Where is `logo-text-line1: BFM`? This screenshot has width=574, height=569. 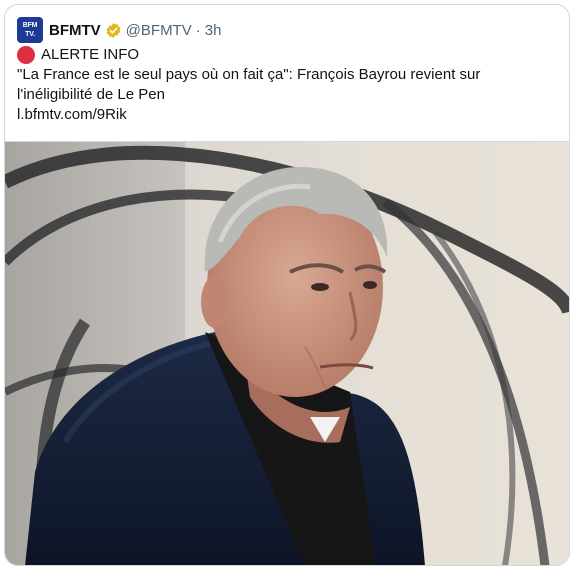
logo-text-line1: BFM is located at coordinates (30, 25).